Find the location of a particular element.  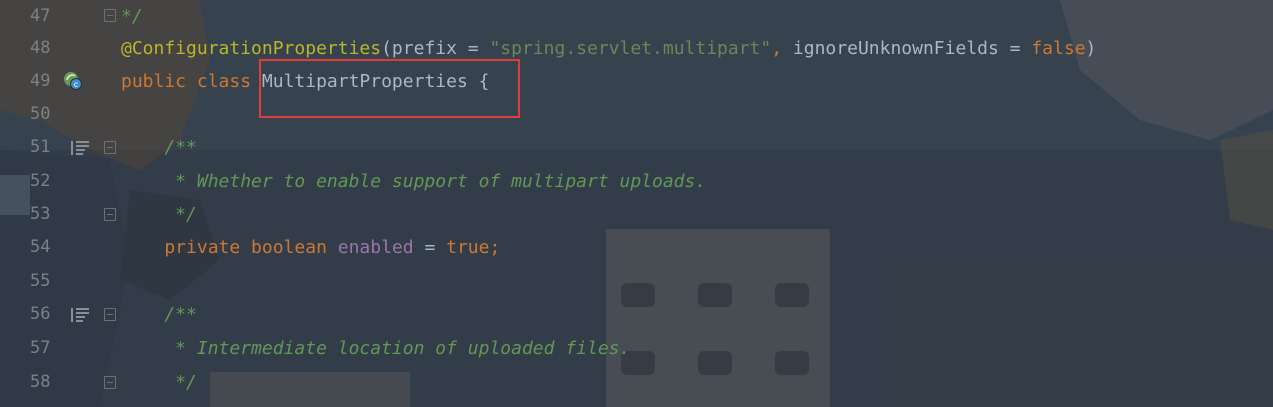

code-token: public class is located at coordinates (191, 81).